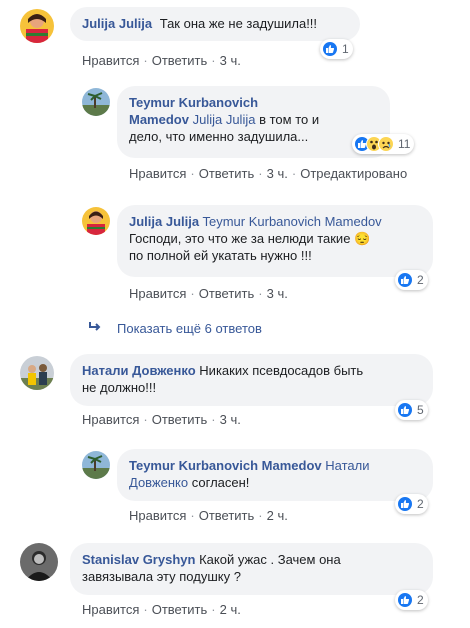 The height and width of the screenshot is (628, 470). I want to click on comment-text: Господи, это что же за нелюди такие, so click(240, 238).